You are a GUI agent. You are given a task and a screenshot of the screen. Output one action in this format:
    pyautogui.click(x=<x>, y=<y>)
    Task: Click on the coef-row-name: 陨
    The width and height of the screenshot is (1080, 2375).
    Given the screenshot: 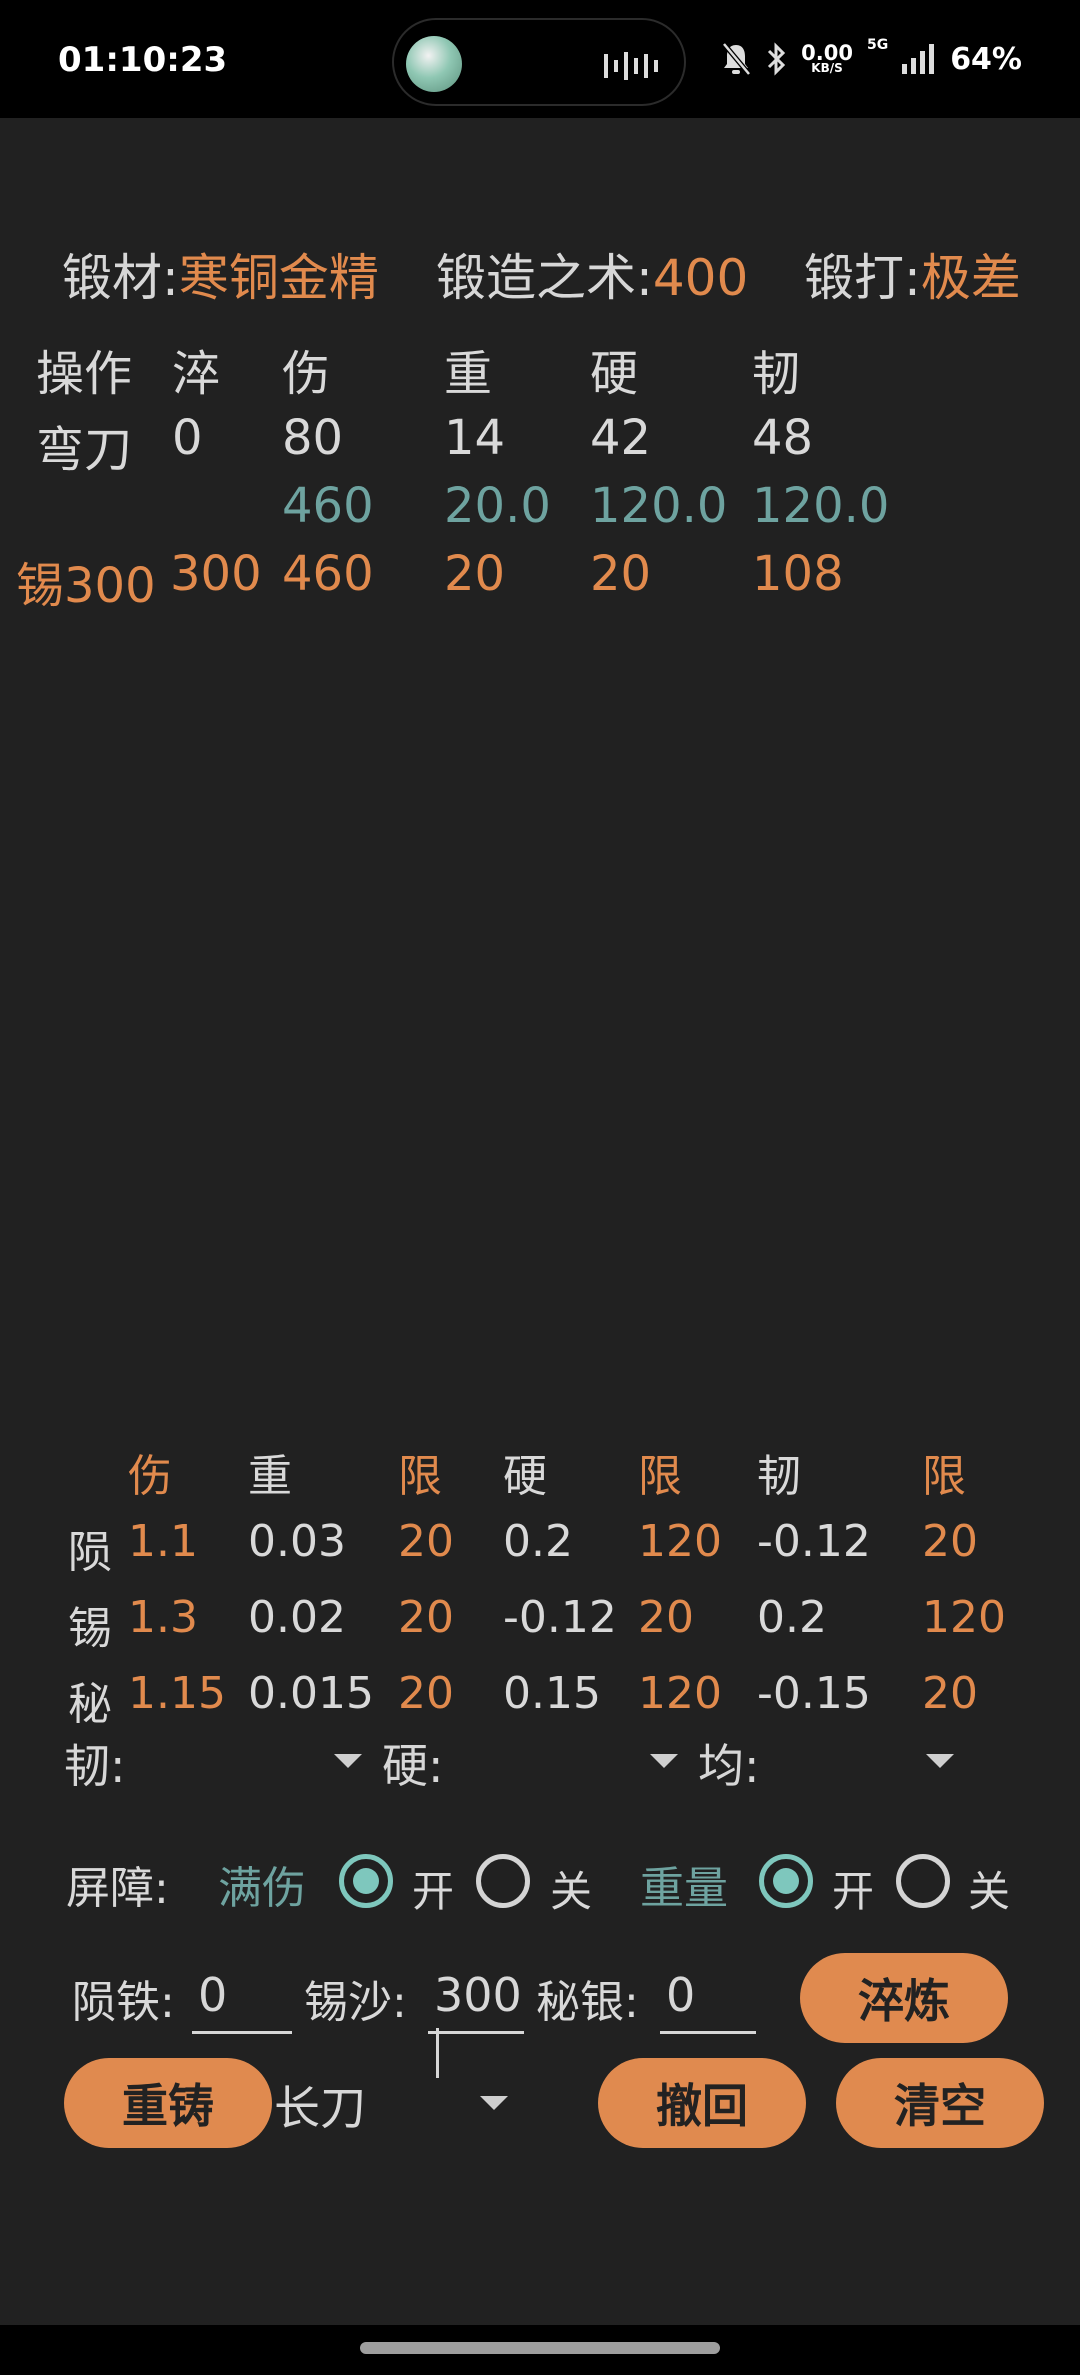 What is the action you would take?
    pyautogui.click(x=90, y=1552)
    